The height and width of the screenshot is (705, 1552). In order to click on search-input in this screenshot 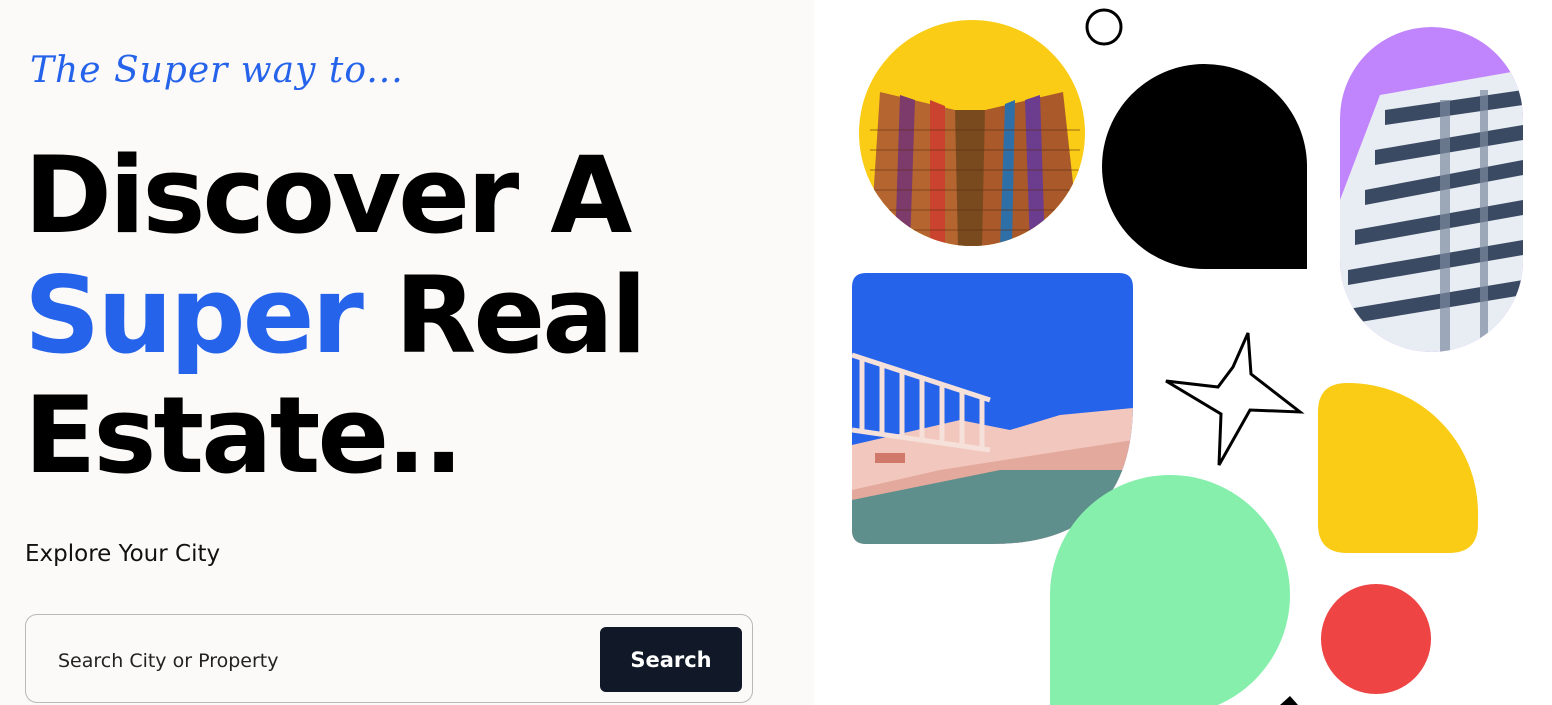, I will do `click(318, 661)`.